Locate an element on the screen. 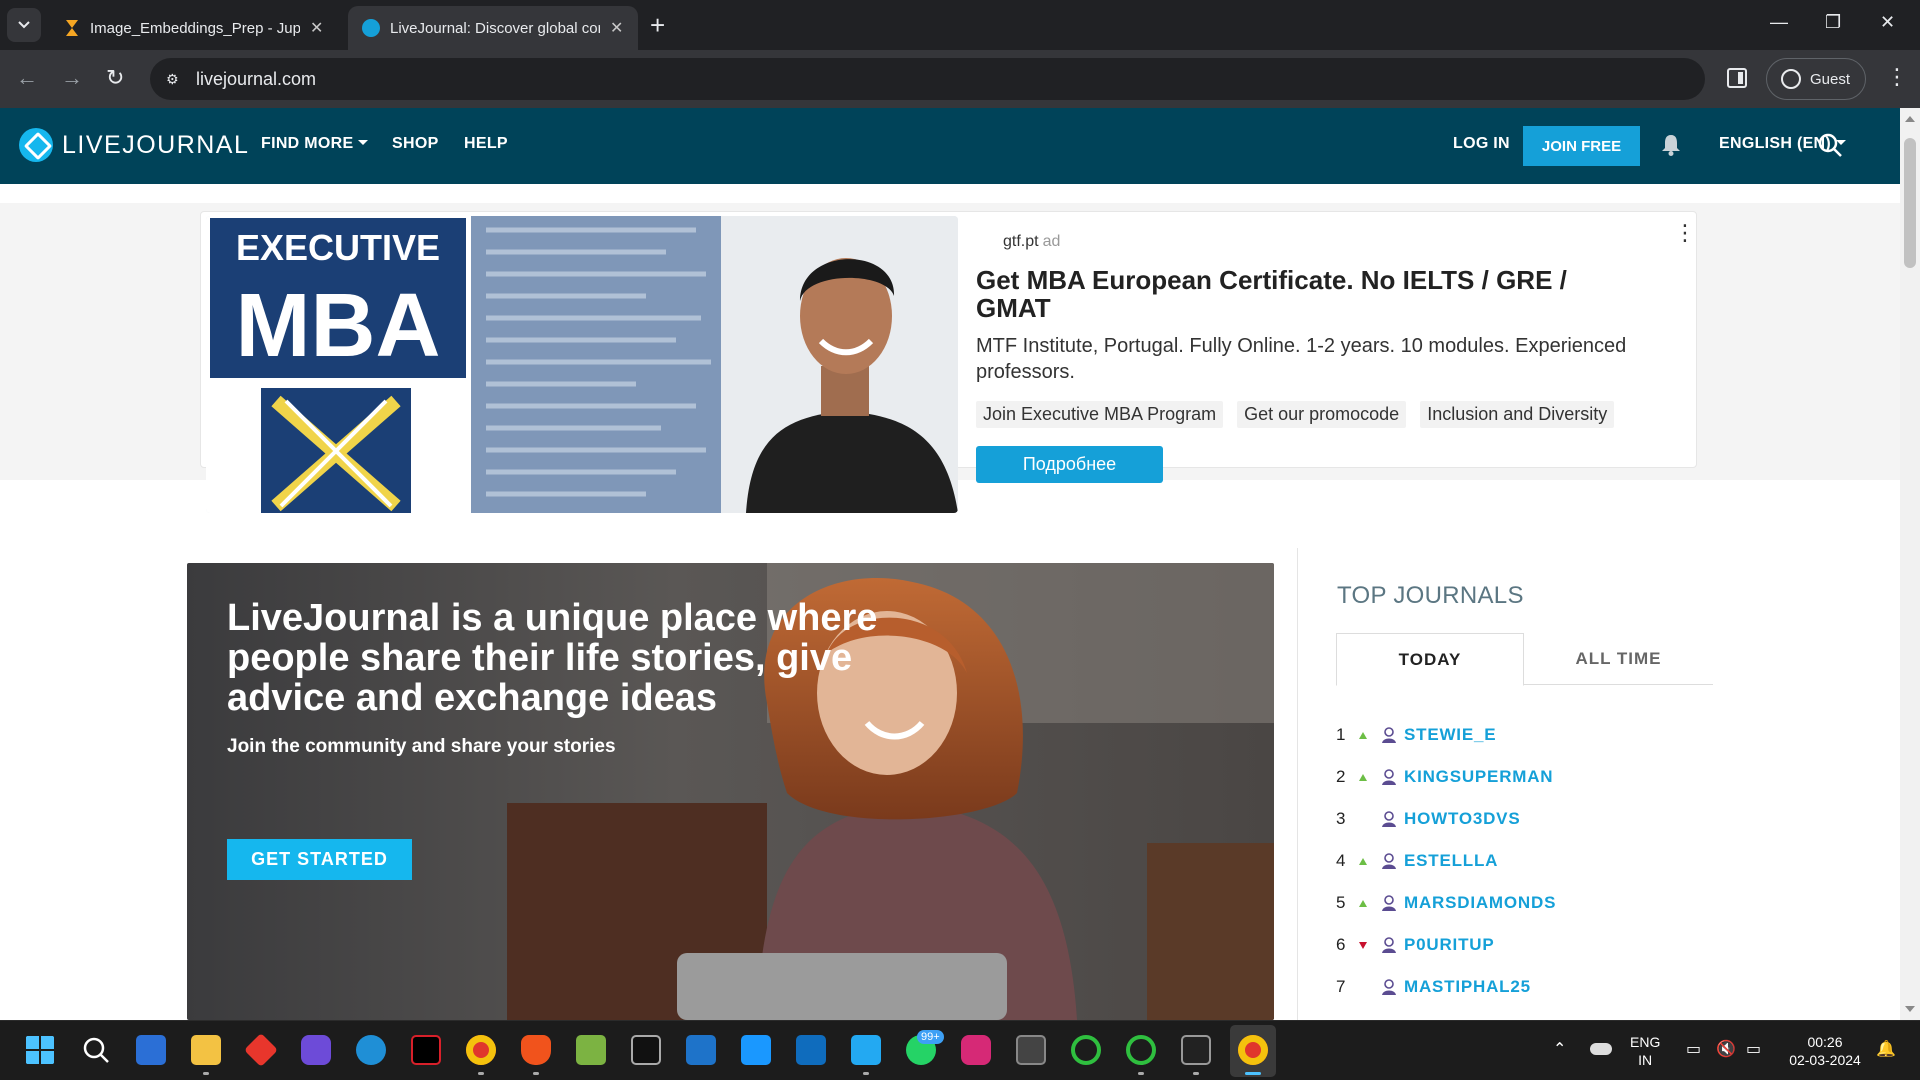 The height and width of the screenshot is (1080, 1920). scrollbar-thumb is located at coordinates (1910, 203).